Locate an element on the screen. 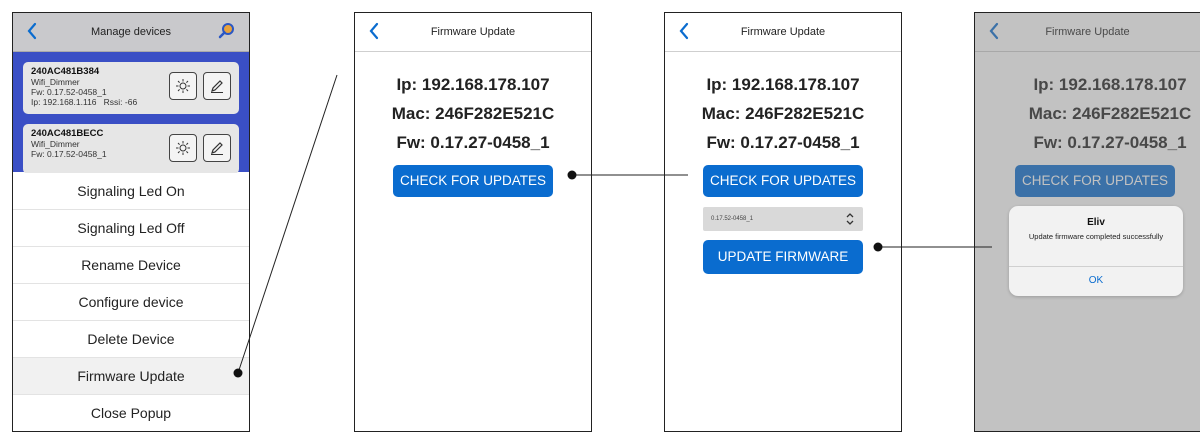 This screenshot has height=432, width=1200. version-picker: 0.17.52-0458_1 is located at coordinates (783, 219).